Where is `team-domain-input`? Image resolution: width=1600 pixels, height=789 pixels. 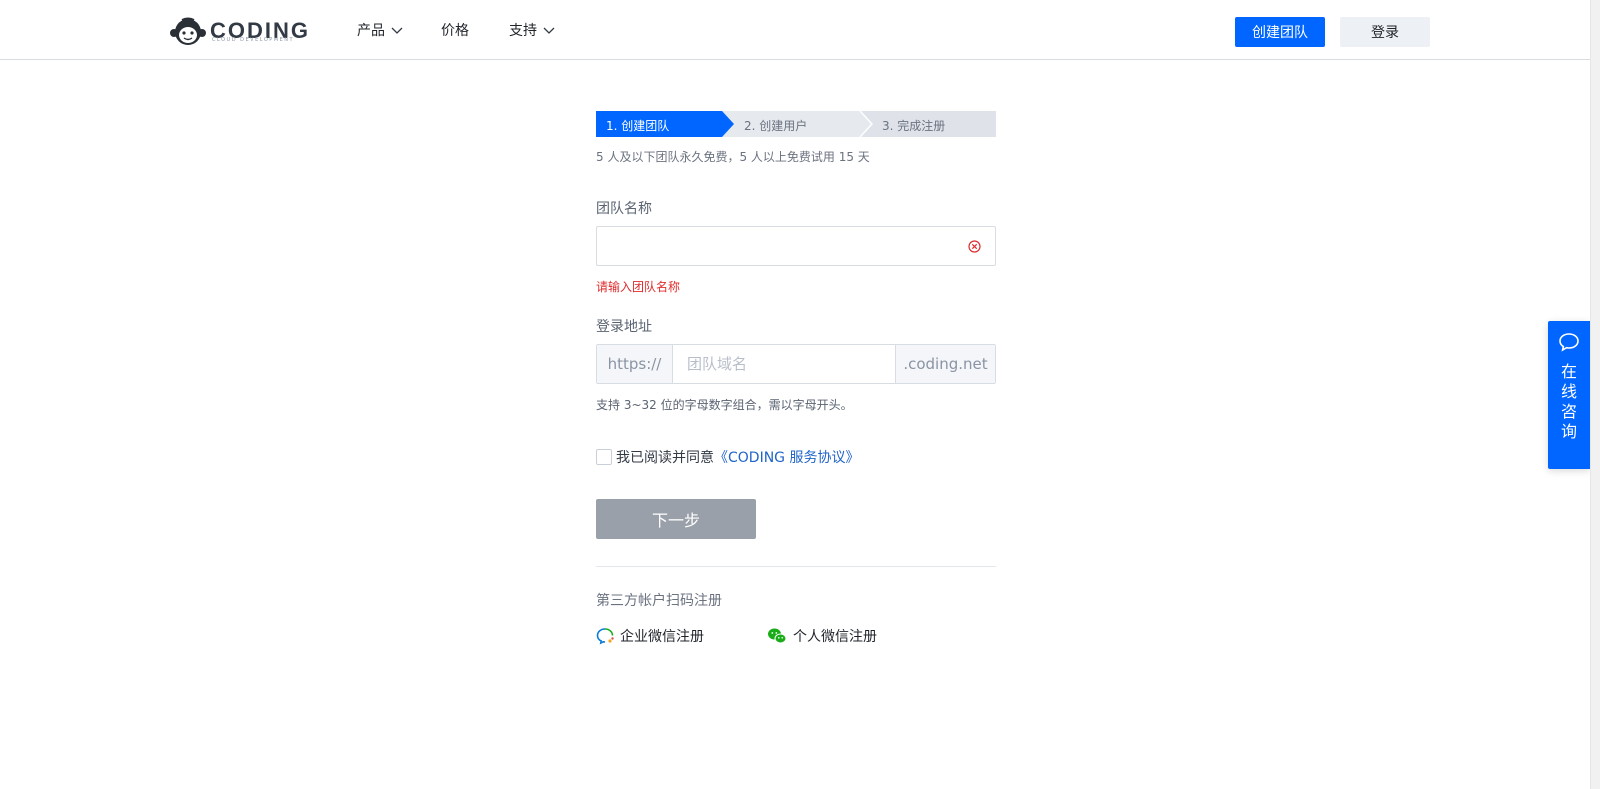 team-domain-input is located at coordinates (783, 364).